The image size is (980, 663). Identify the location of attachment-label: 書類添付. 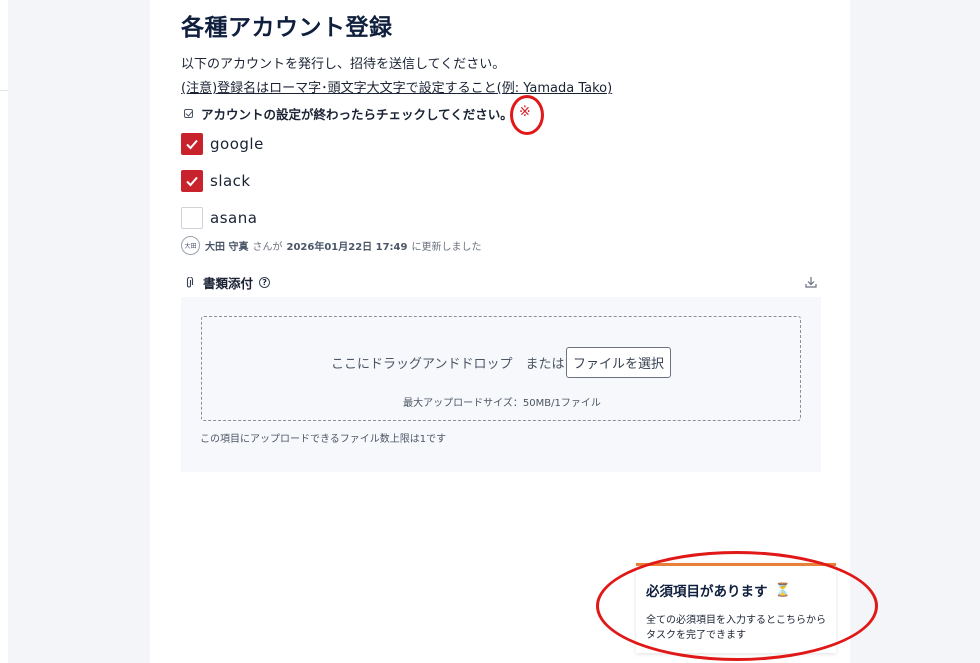
(228, 283).